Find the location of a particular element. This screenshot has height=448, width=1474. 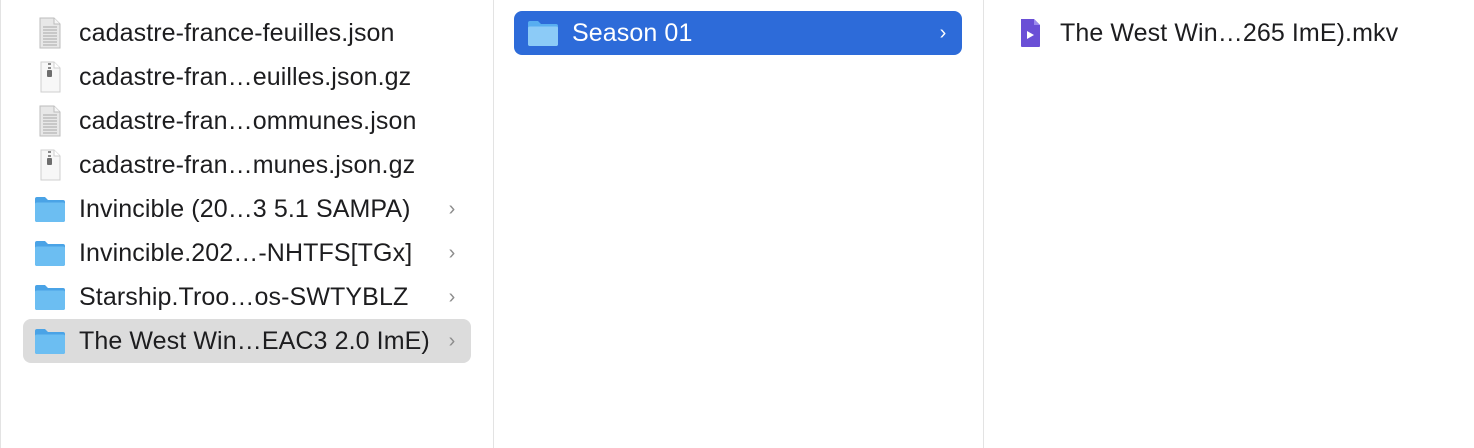

folder-row-selected: The West Win…EAC3 2.0 ImE) › is located at coordinates (247, 341).